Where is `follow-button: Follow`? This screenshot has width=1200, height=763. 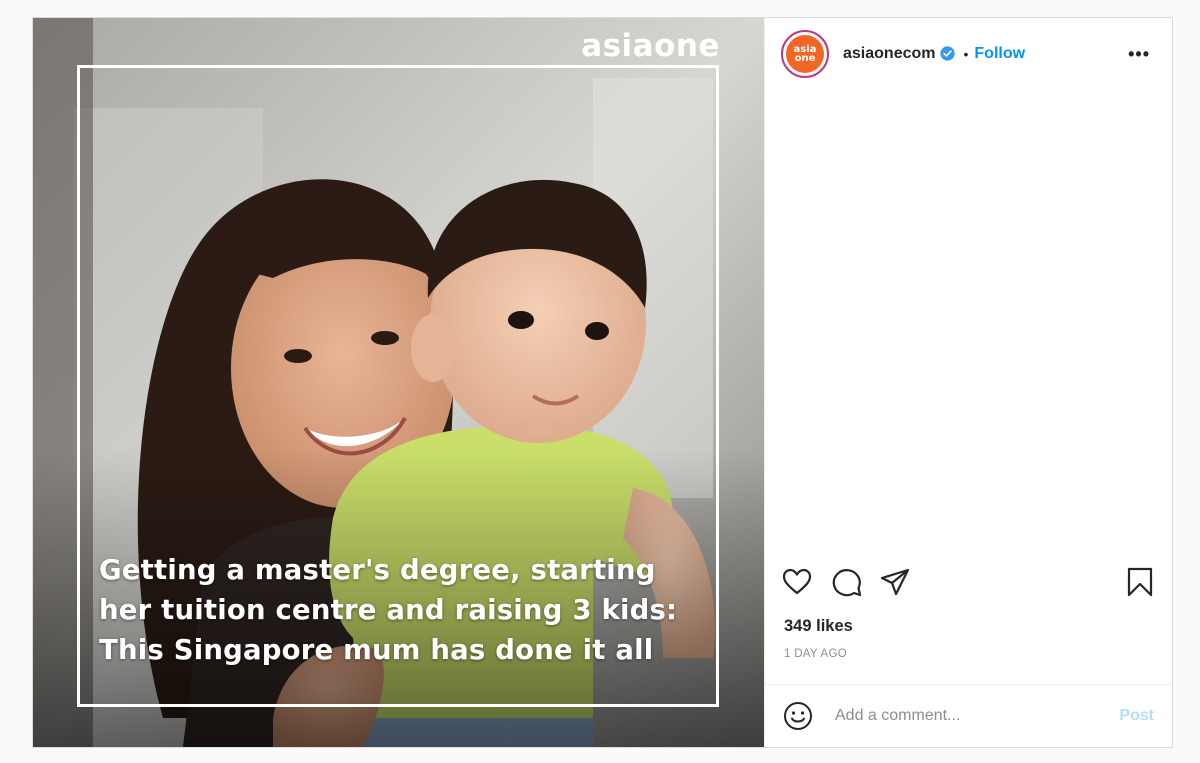 follow-button: Follow is located at coordinates (999, 54).